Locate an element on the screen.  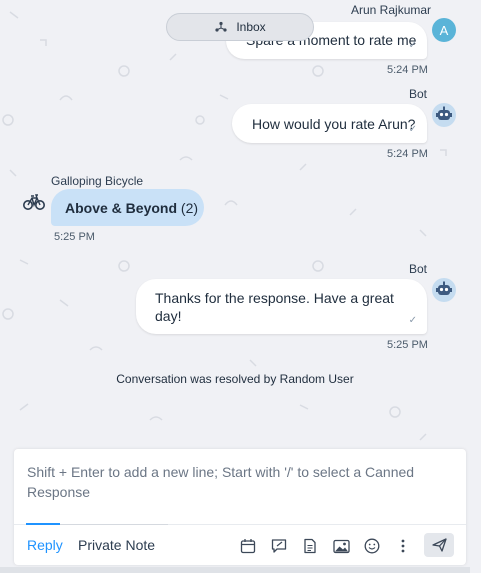
avatar-letter: A is located at coordinates (444, 30).